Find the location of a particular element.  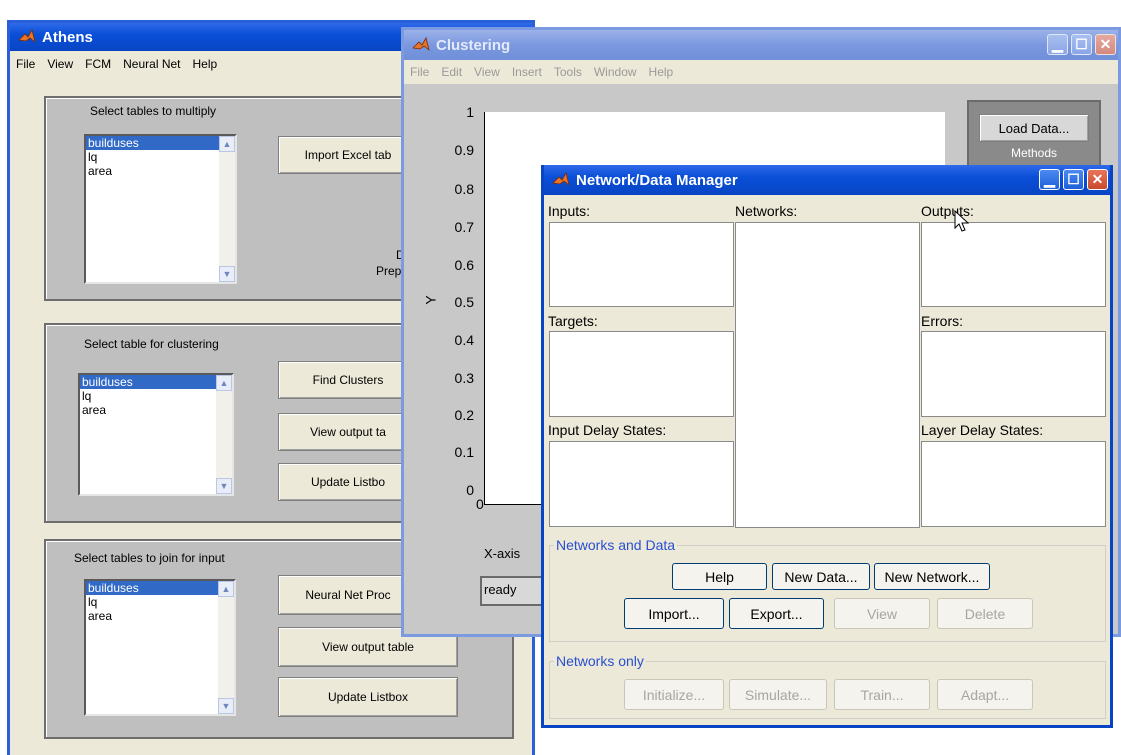

clustering-menubar: File Edit View Insert Tools Window Help is located at coordinates (761, 72).